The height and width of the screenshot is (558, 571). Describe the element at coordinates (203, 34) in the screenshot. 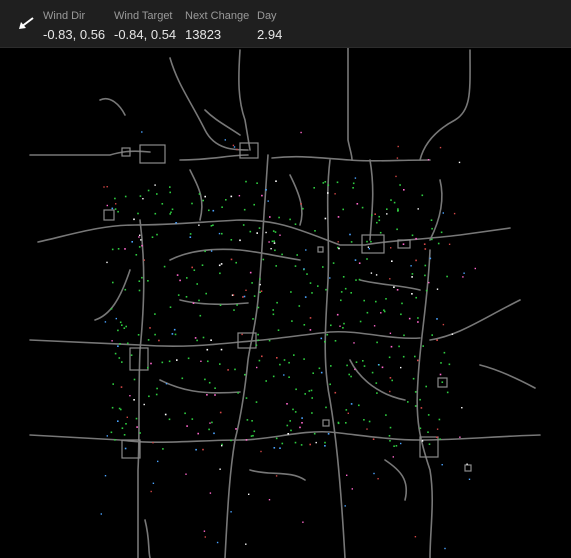

I see `next-change-value: 13823` at that location.